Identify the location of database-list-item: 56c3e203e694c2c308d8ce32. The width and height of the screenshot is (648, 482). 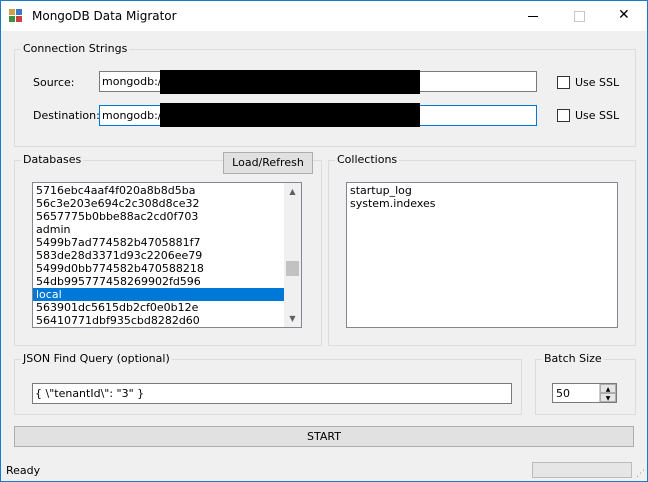
(159, 203).